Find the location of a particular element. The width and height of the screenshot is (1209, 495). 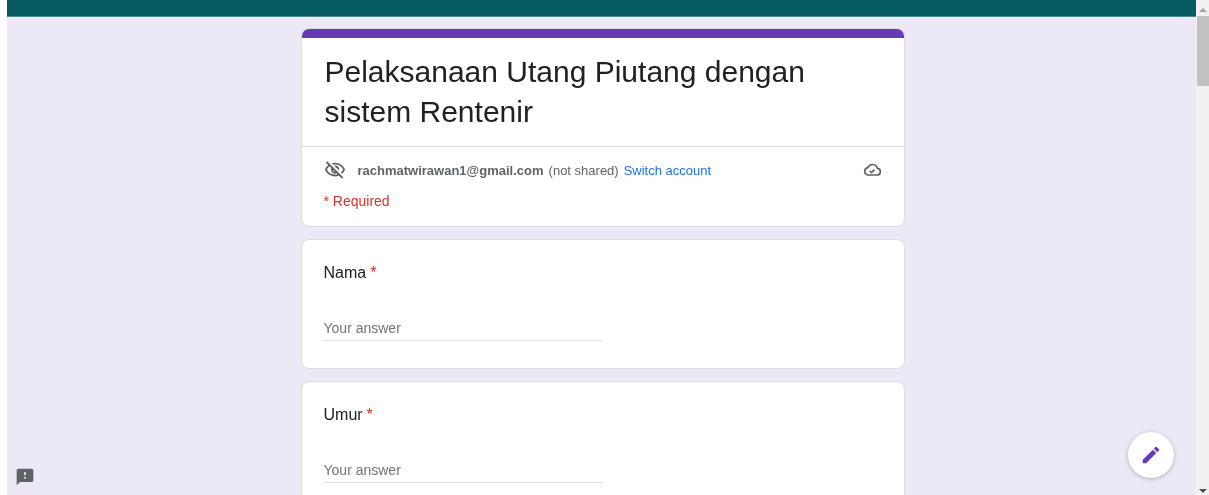

question-label: Nama is located at coordinates (345, 273).